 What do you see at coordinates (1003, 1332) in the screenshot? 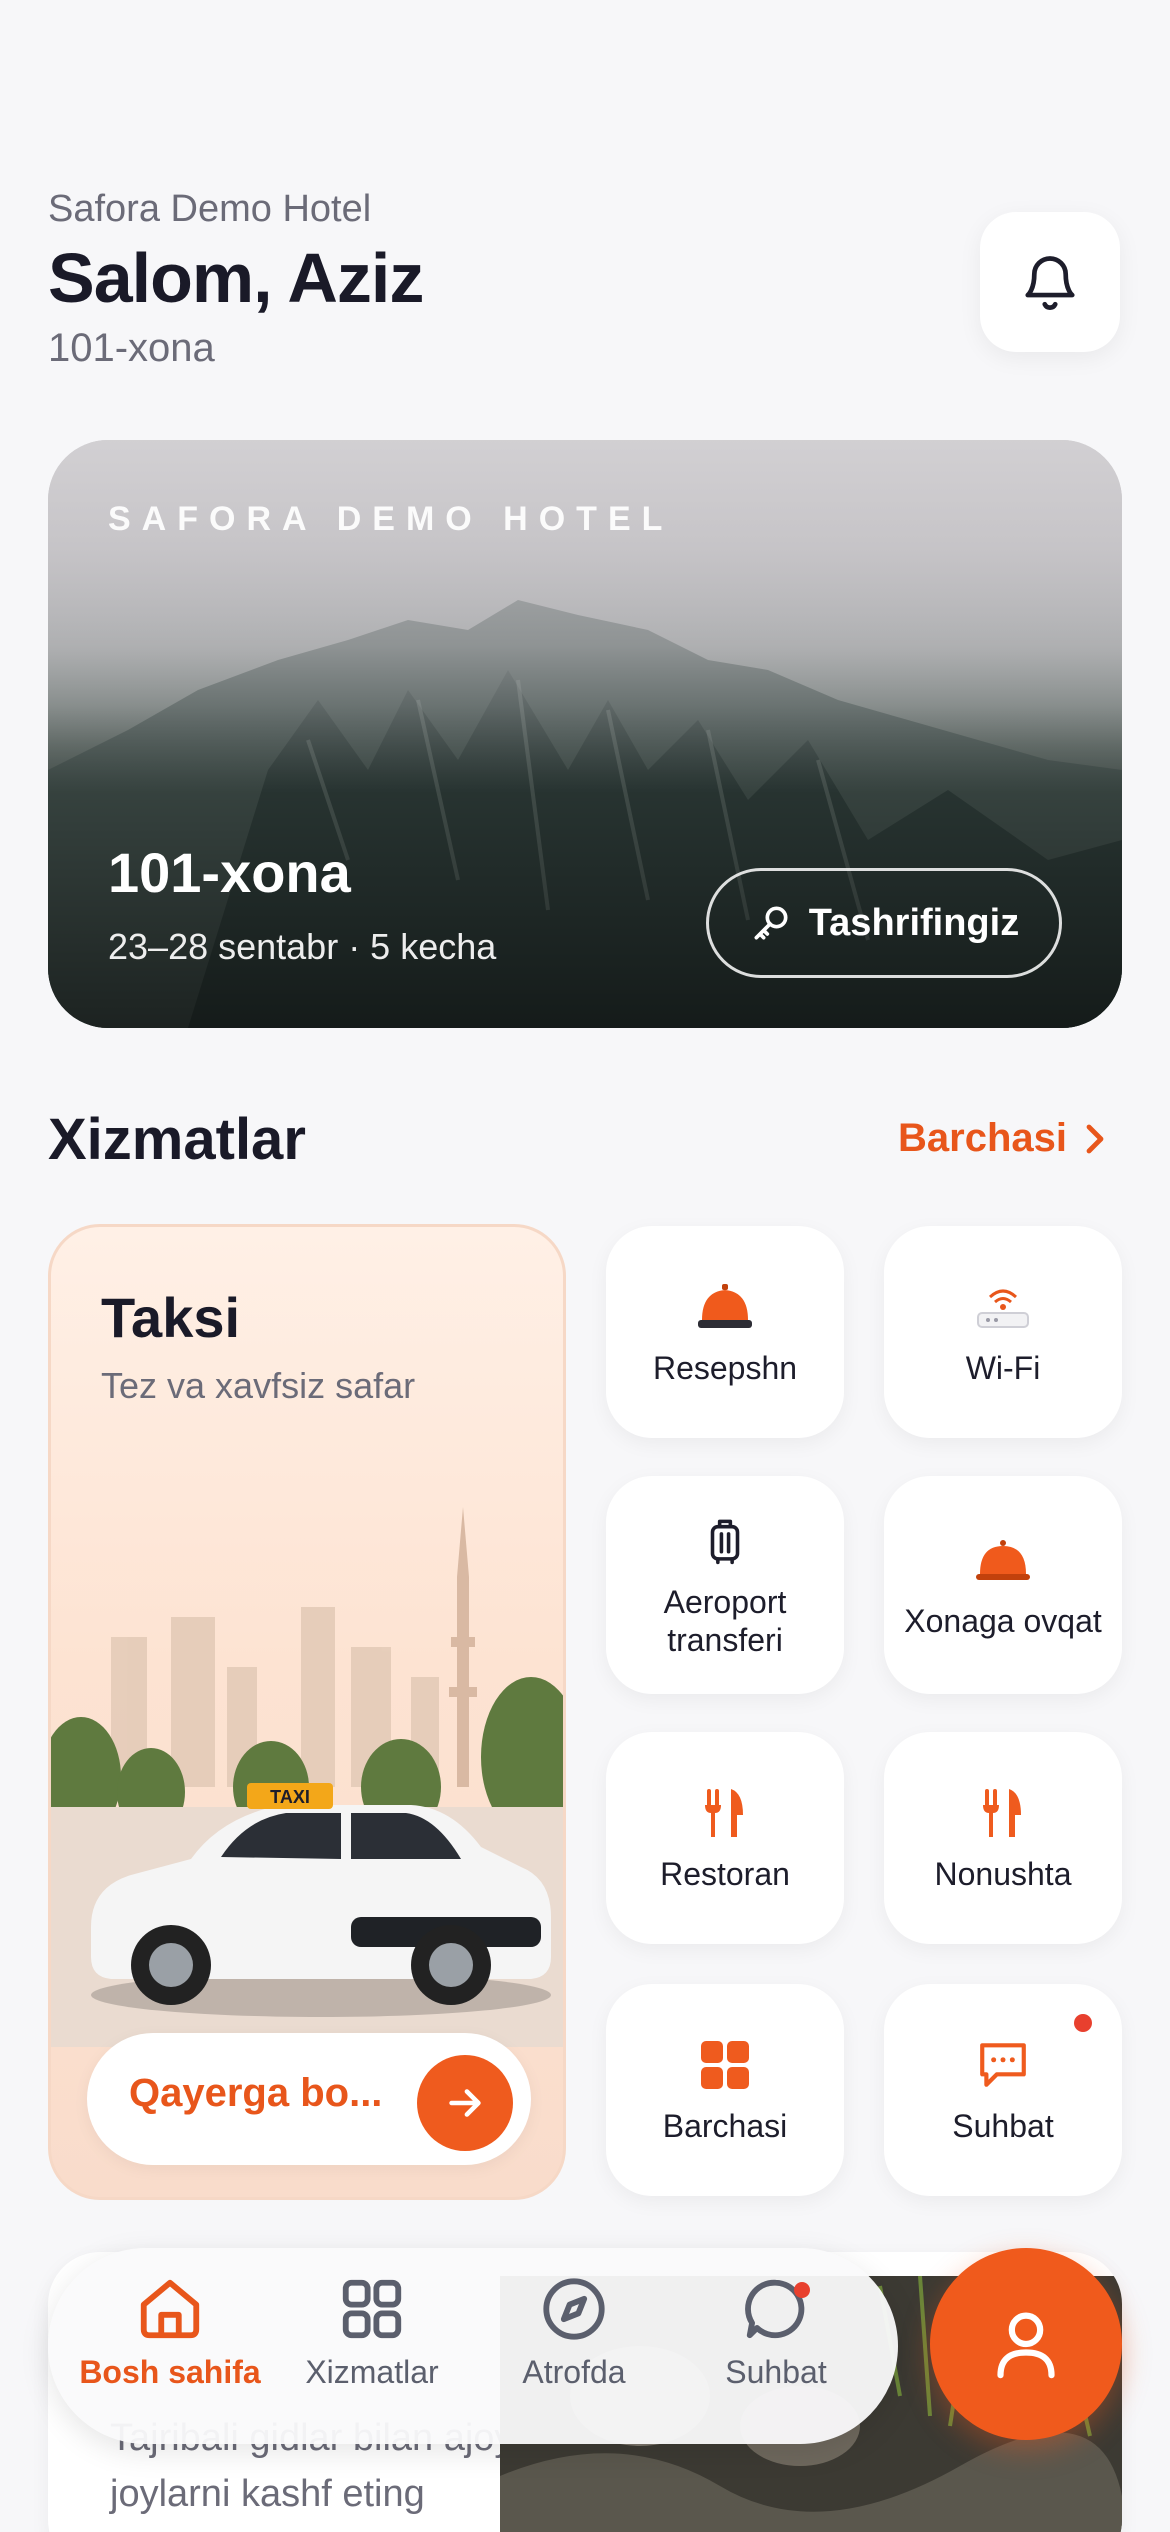
I see `service-tile-wifi: Wi-Fi` at bounding box center [1003, 1332].